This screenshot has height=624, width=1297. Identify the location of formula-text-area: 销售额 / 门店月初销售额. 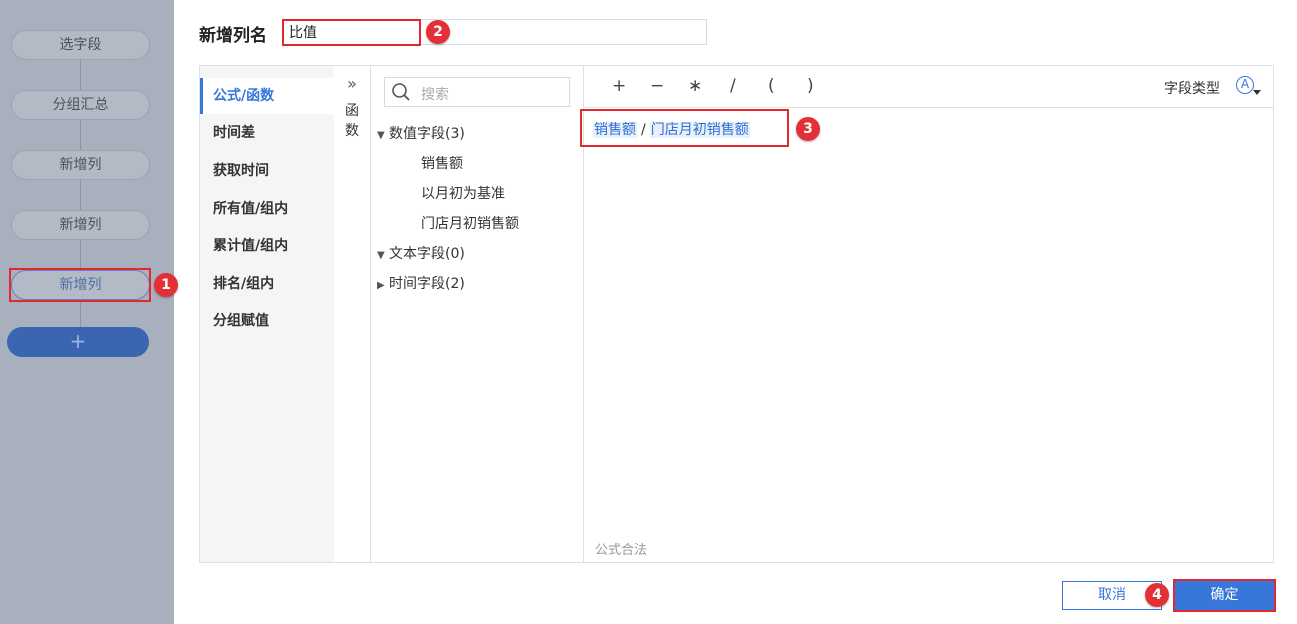
(671, 129).